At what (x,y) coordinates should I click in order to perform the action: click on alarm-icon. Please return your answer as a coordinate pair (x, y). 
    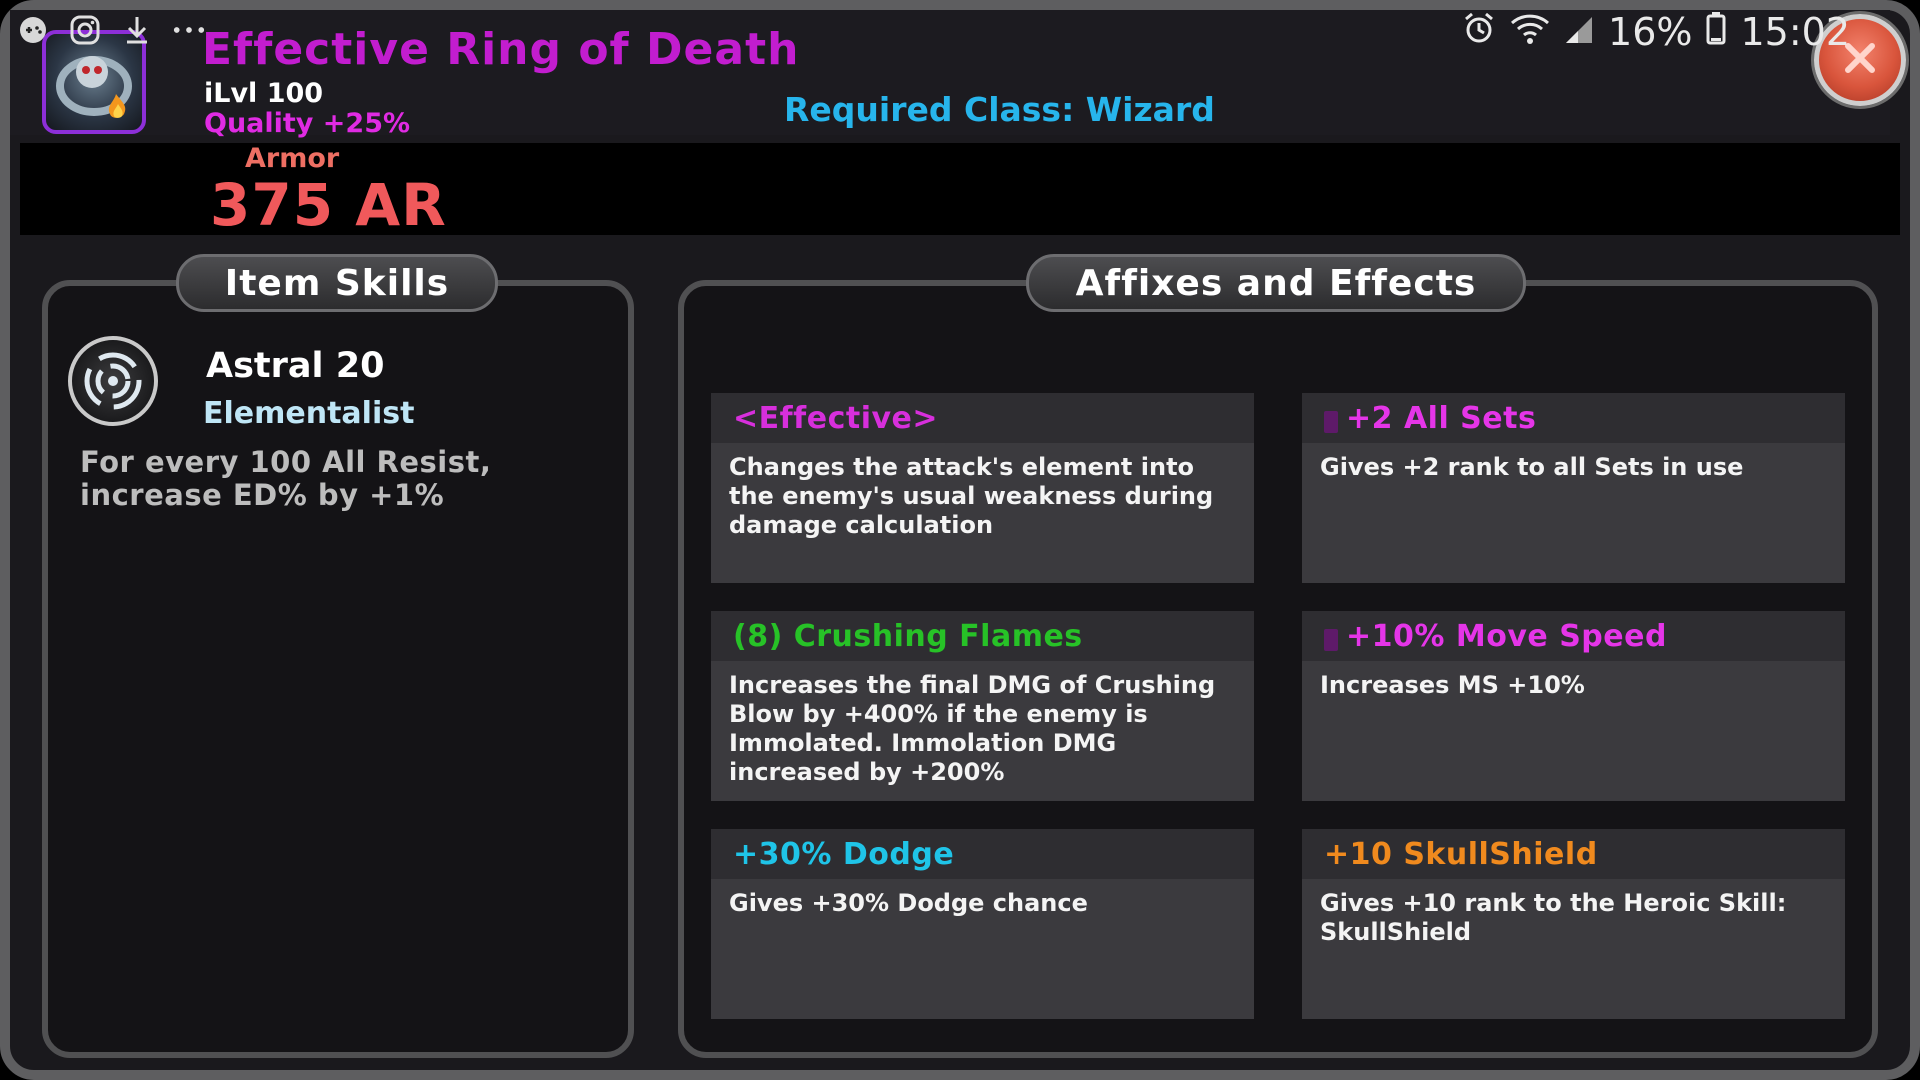
    Looking at the image, I should click on (1479, 32).